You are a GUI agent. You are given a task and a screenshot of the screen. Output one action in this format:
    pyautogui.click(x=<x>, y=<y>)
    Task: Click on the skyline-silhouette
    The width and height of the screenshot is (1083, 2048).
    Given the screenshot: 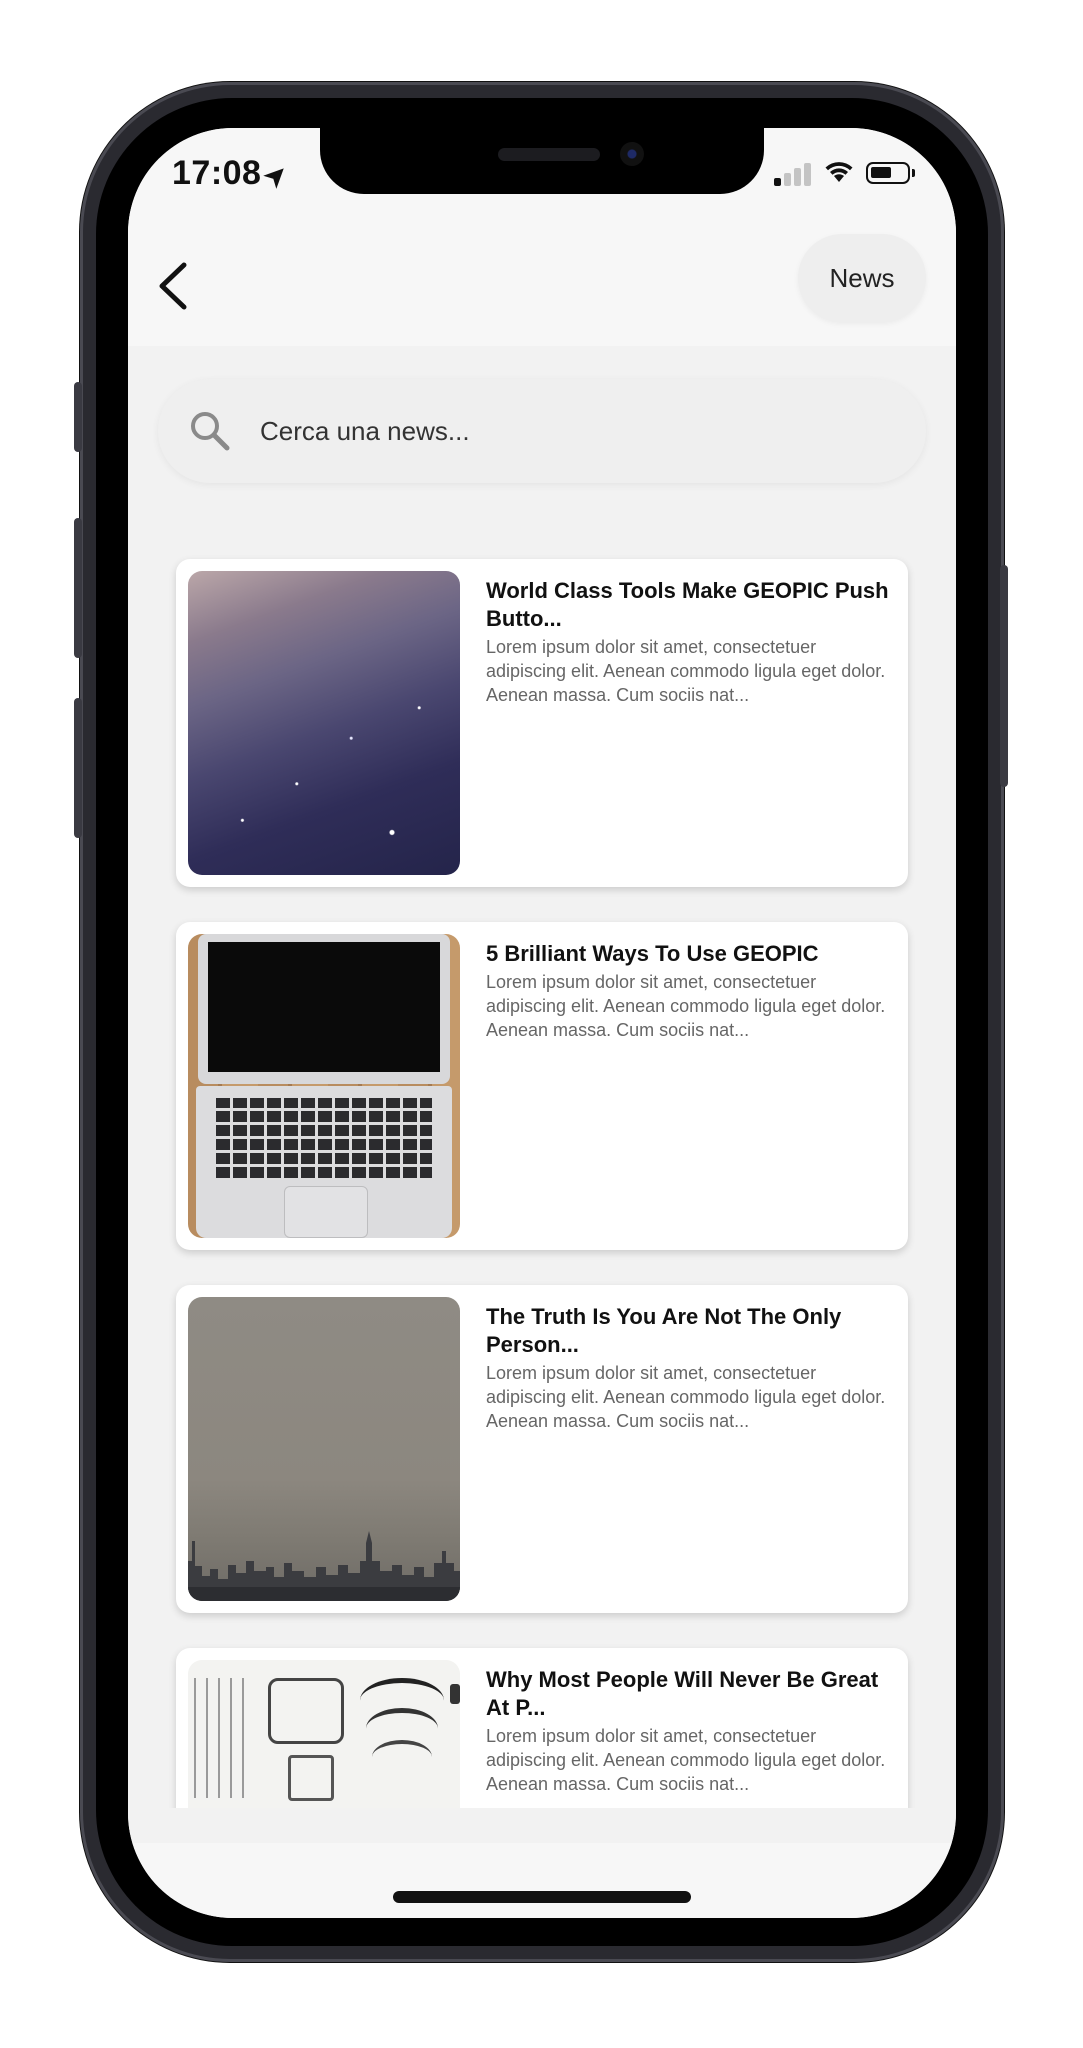 What is the action you would take?
    pyautogui.click(x=324, y=1566)
    